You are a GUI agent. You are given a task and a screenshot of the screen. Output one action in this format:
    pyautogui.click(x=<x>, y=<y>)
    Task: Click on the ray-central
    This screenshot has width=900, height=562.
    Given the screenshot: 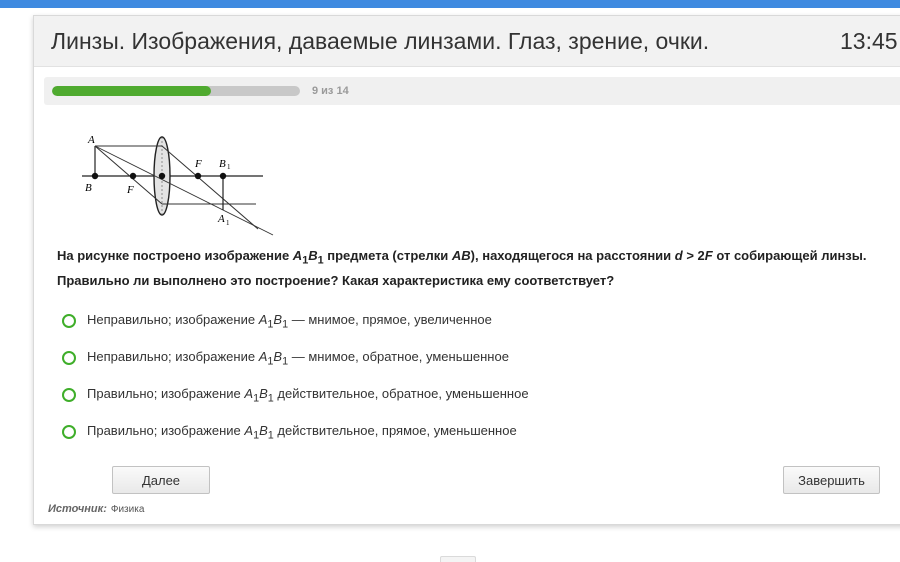 What is the action you would take?
    pyautogui.click(x=184, y=190)
    